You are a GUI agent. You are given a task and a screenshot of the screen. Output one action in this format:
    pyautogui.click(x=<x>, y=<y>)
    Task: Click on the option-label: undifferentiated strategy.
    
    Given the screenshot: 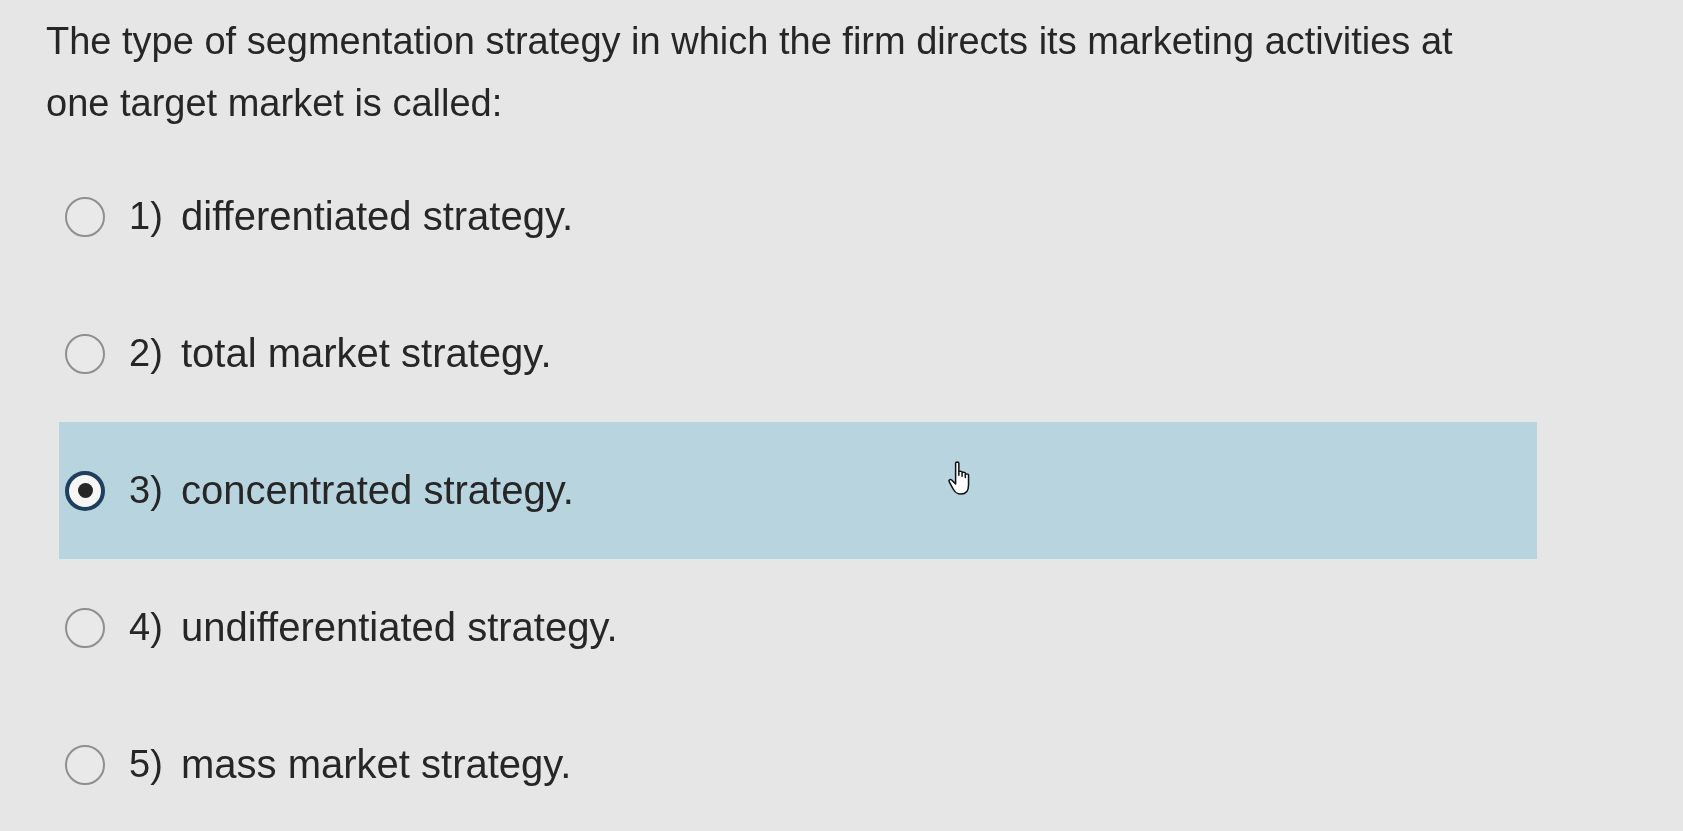 What is the action you would take?
    pyautogui.click(x=399, y=627)
    